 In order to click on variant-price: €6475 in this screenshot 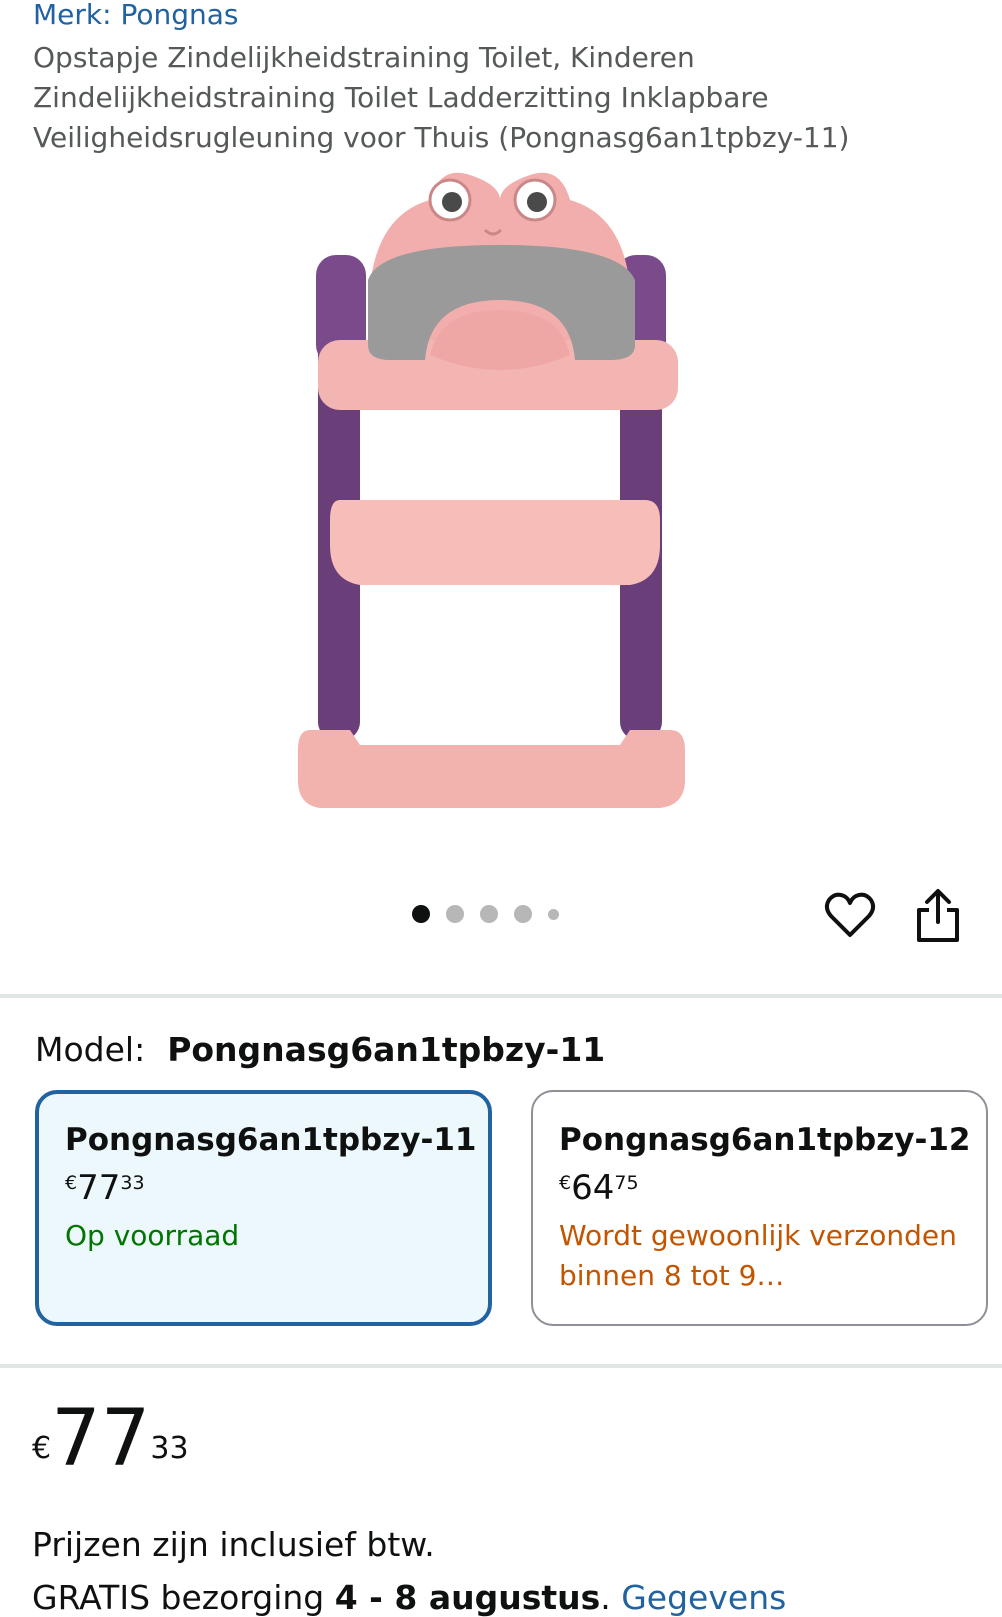, I will do `click(599, 1188)`.